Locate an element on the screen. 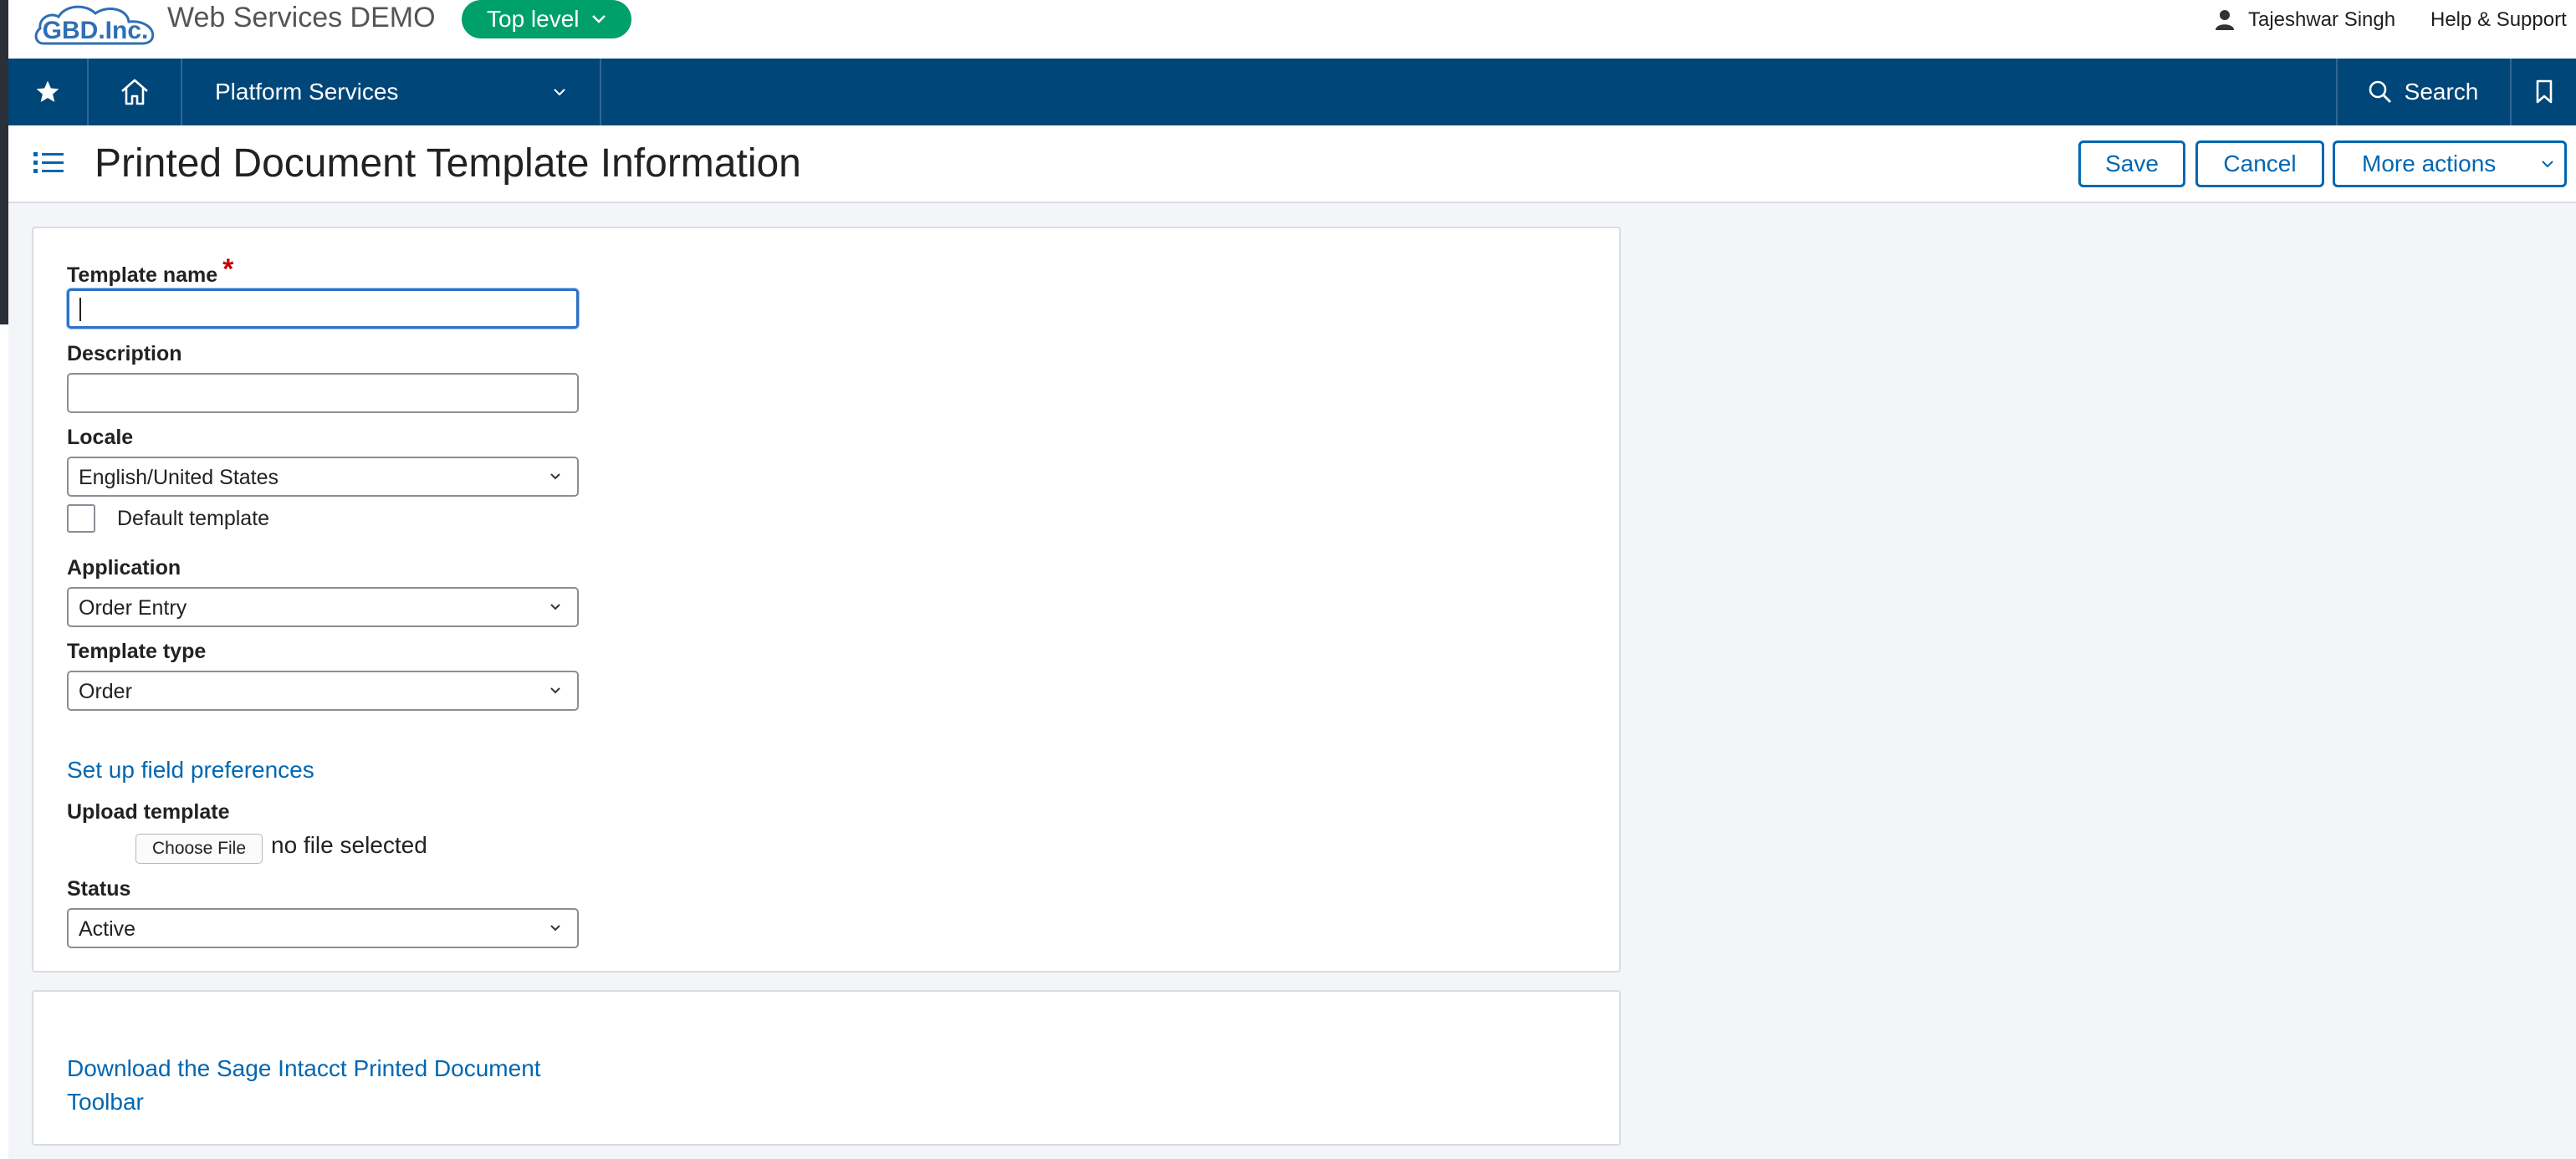 The image size is (2576, 1159). entity-level-selector: Top level is located at coordinates (546, 19).